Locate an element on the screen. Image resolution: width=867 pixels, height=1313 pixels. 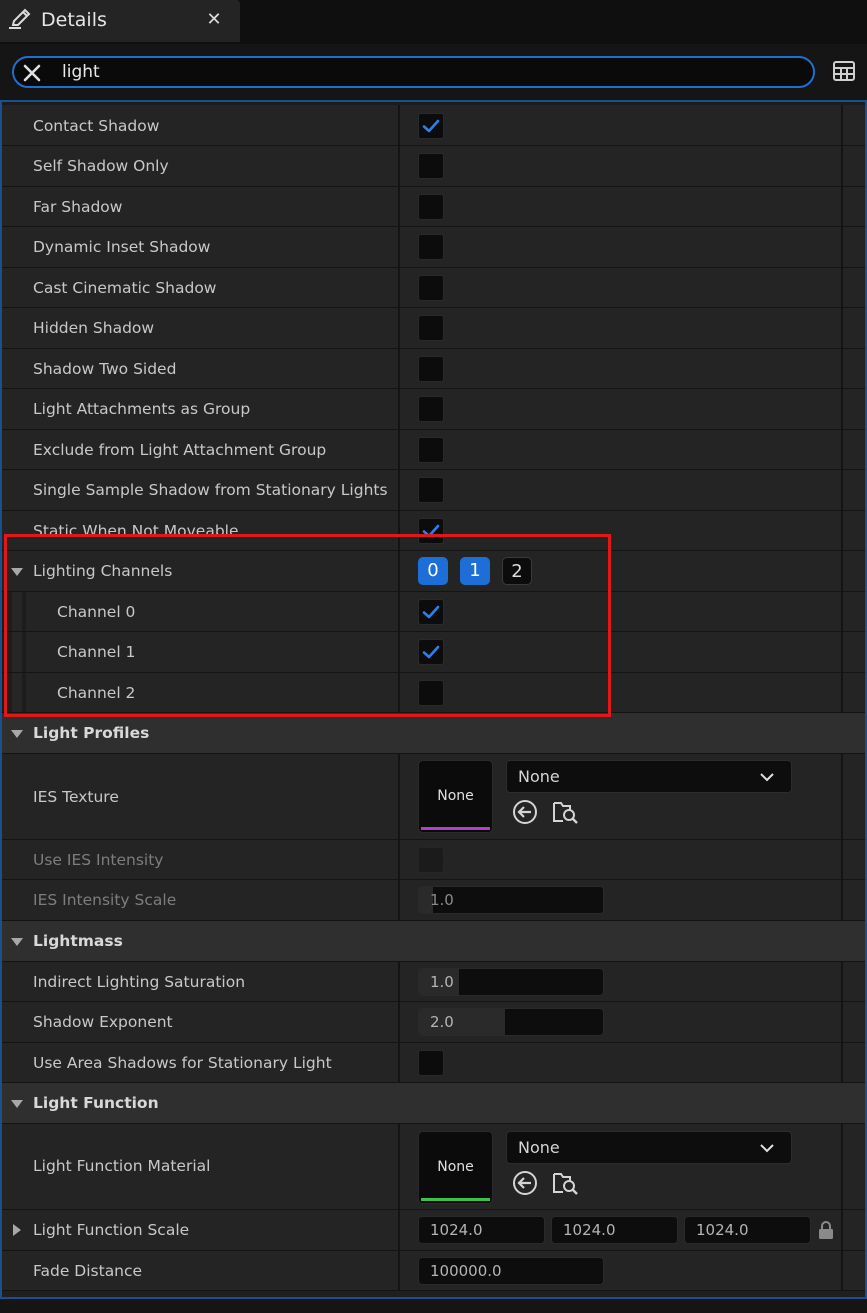
property-label: IES Intensity Scale is located at coordinates (105, 900).